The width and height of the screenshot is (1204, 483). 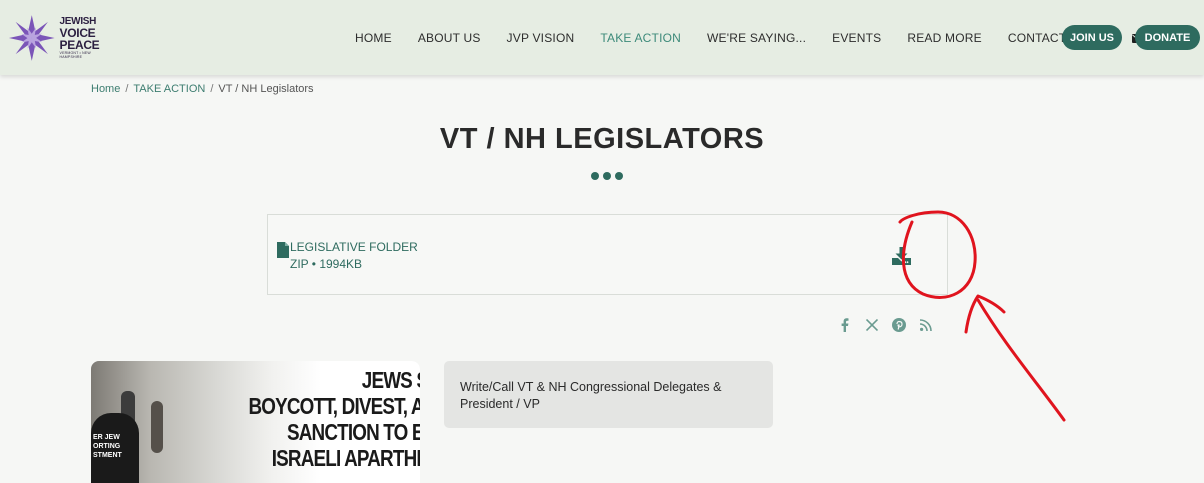 What do you see at coordinates (856, 38) in the screenshot?
I see `nav-events: EVENTS` at bounding box center [856, 38].